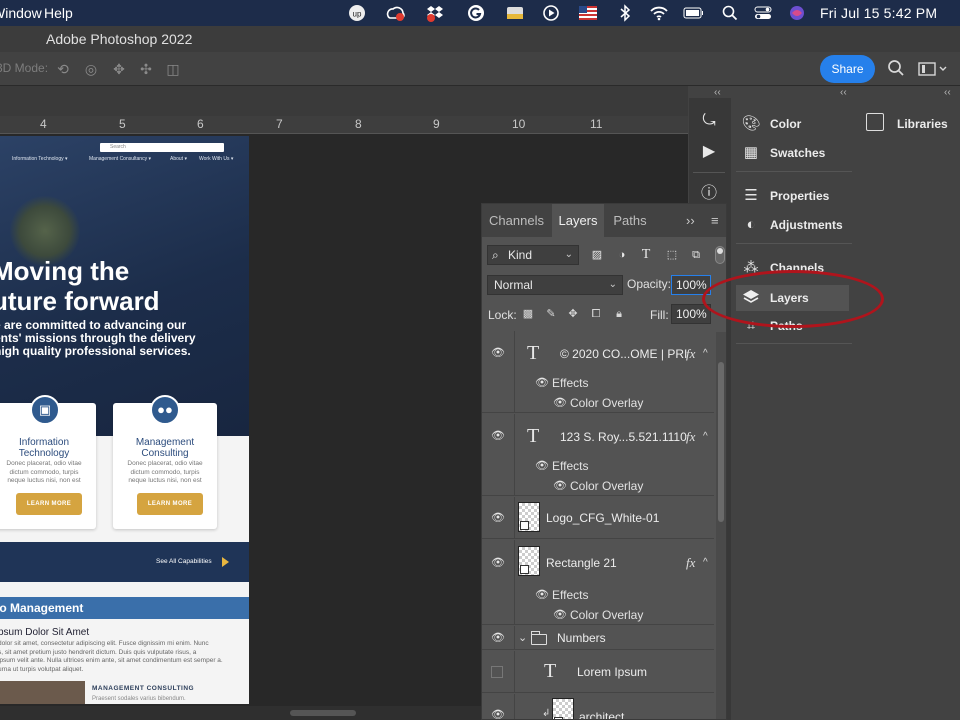 This screenshot has width=960, height=720. What do you see at coordinates (709, 121) in the screenshot?
I see `history-icon: ⤿` at bounding box center [709, 121].